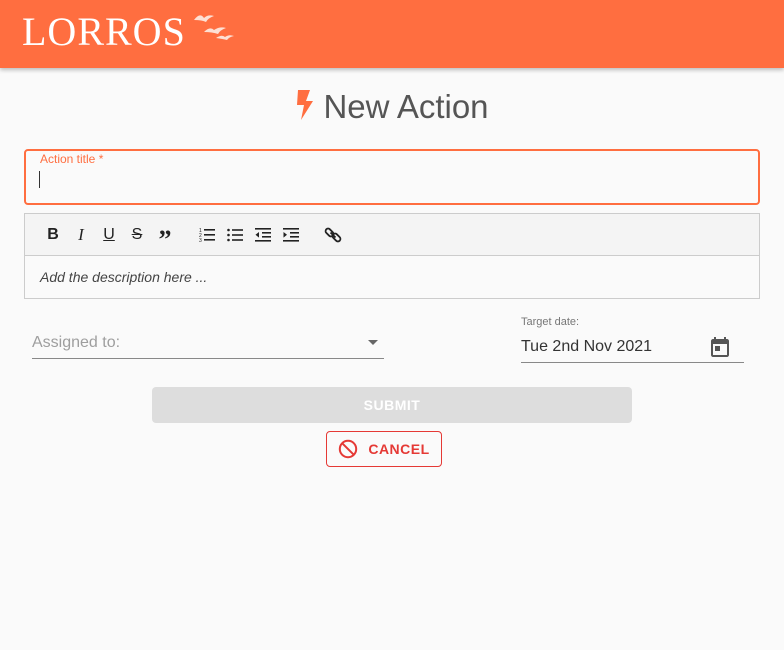  I want to click on target-date-field: Target date: Tue 2nd Nov 2021, so click(632, 338).